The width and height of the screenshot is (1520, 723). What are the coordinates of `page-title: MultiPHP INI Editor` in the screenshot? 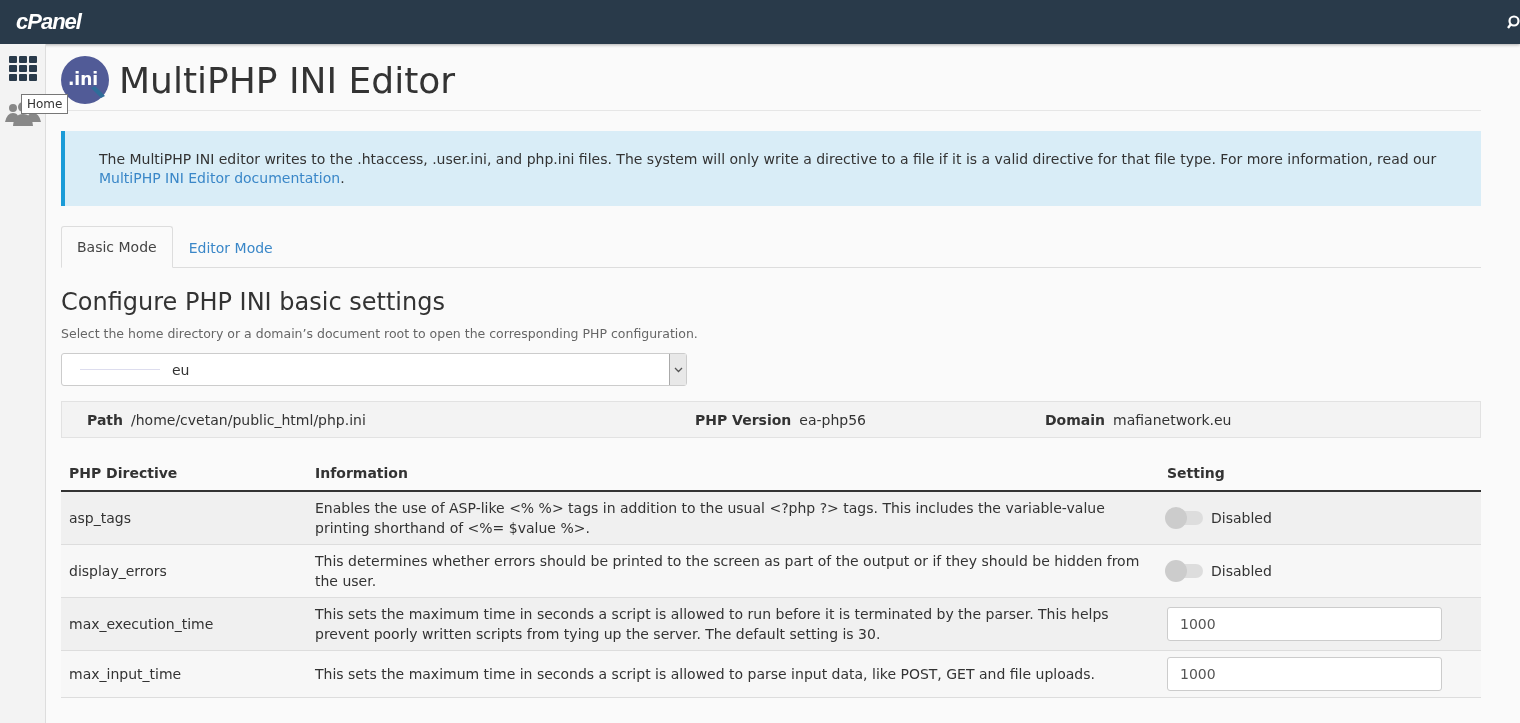 It's located at (287, 80).